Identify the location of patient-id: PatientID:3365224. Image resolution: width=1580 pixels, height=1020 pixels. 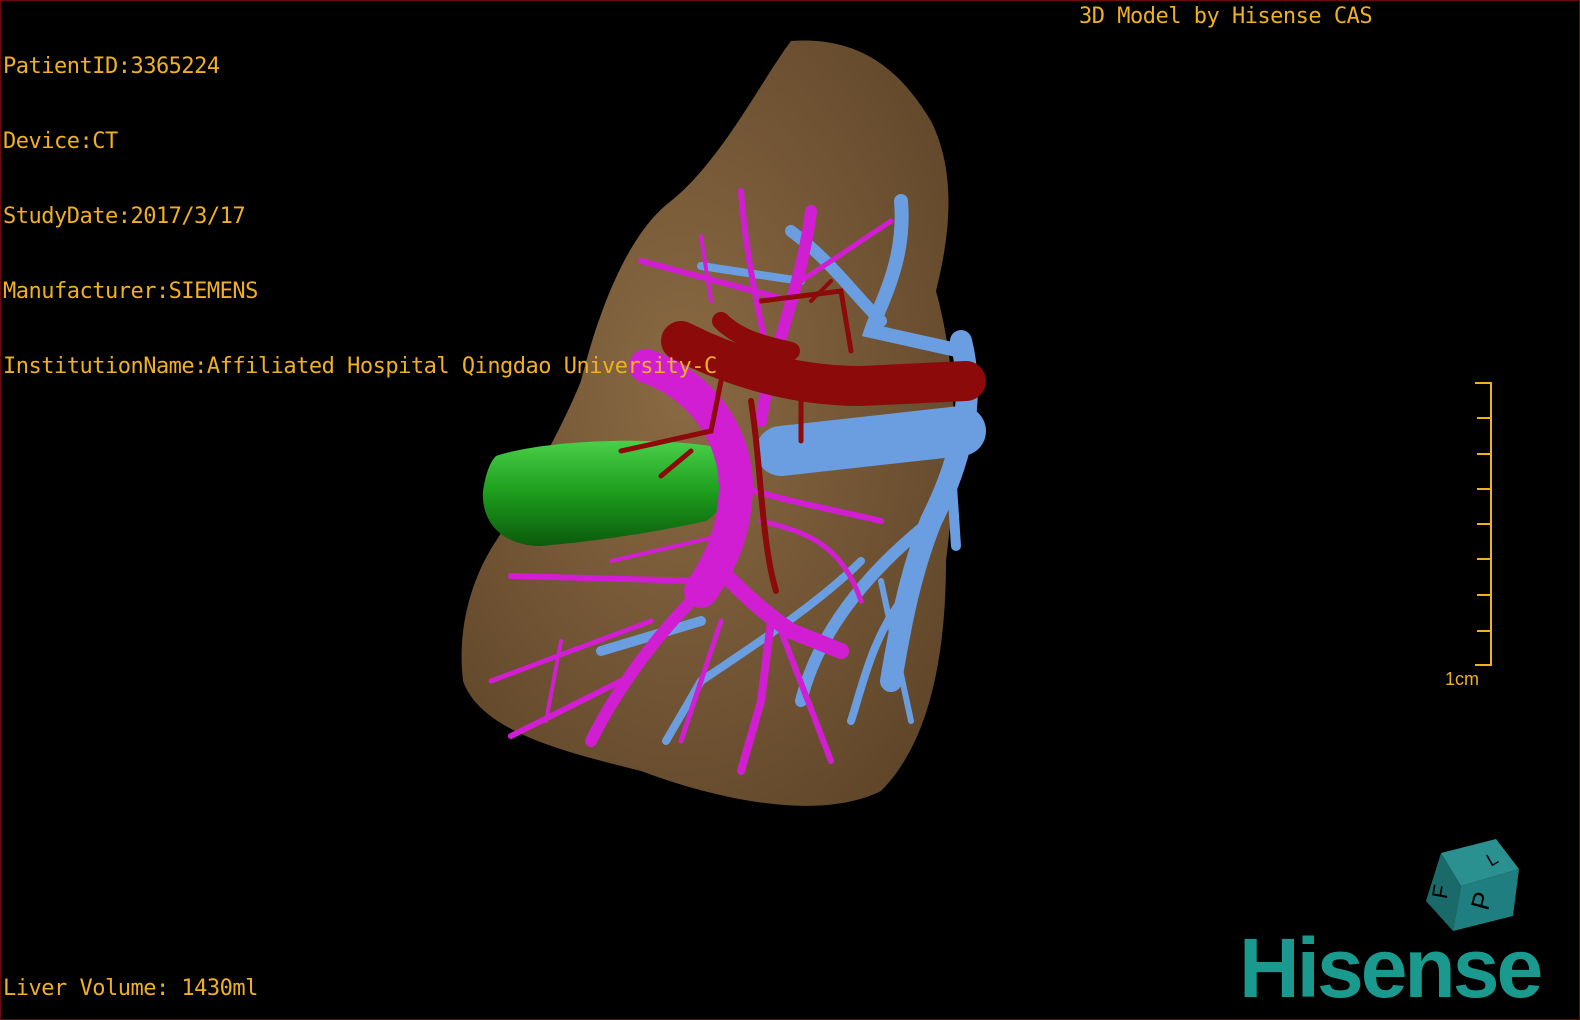
(111, 66).